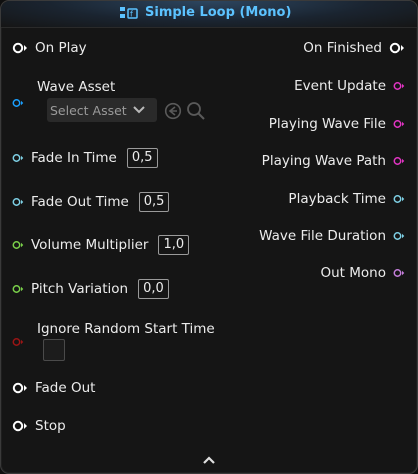  I want to click on pin-label: Fade In Time, so click(74, 158).